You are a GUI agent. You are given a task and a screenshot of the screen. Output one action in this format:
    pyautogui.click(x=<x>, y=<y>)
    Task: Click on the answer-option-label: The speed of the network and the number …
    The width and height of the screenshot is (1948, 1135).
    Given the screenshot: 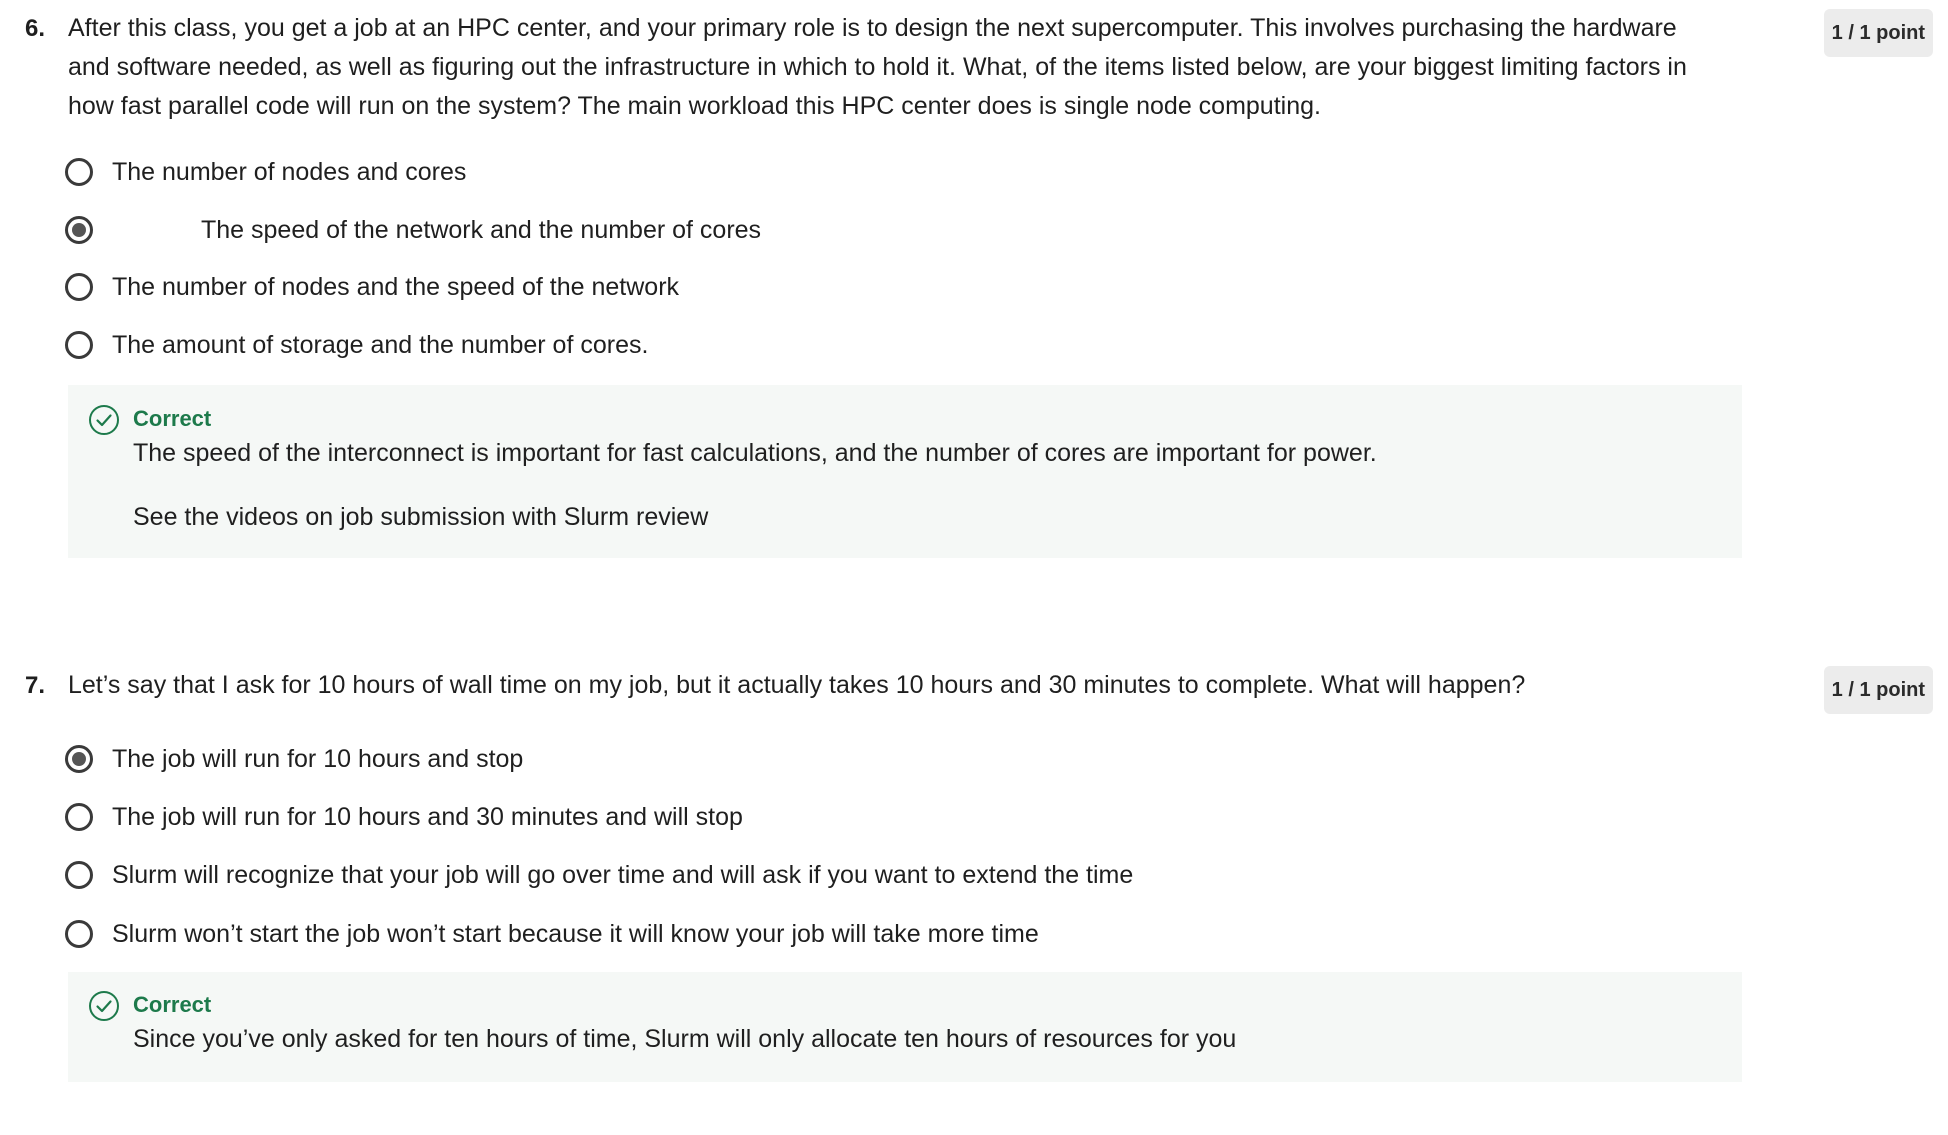 What is the action you would take?
    pyautogui.click(x=481, y=229)
    